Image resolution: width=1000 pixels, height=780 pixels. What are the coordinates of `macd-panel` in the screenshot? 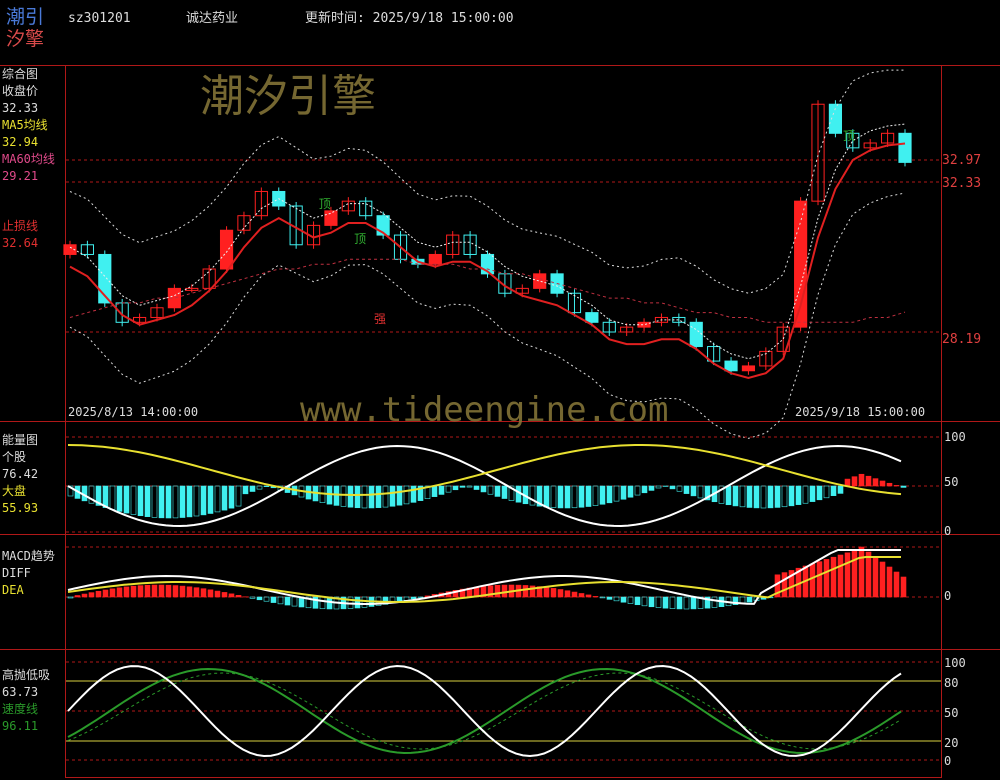 It's located at (503, 578).